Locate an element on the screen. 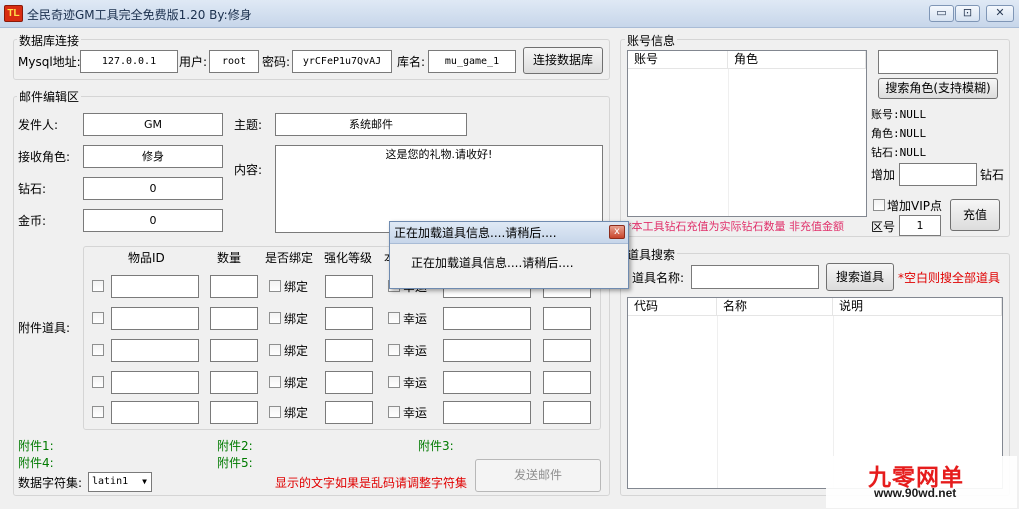  account-group-title: 账号信息 is located at coordinates (651, 40).